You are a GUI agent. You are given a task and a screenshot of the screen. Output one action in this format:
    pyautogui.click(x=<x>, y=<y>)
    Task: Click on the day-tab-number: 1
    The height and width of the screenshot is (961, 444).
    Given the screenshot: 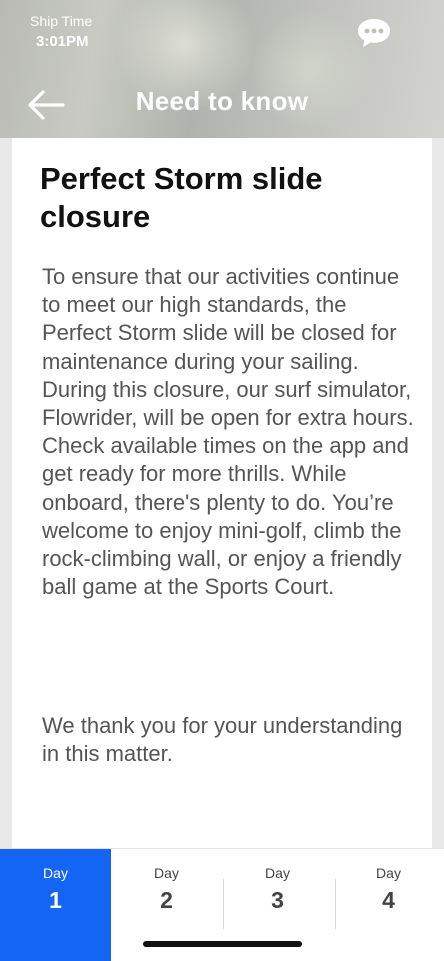 What is the action you would take?
    pyautogui.click(x=55, y=900)
    